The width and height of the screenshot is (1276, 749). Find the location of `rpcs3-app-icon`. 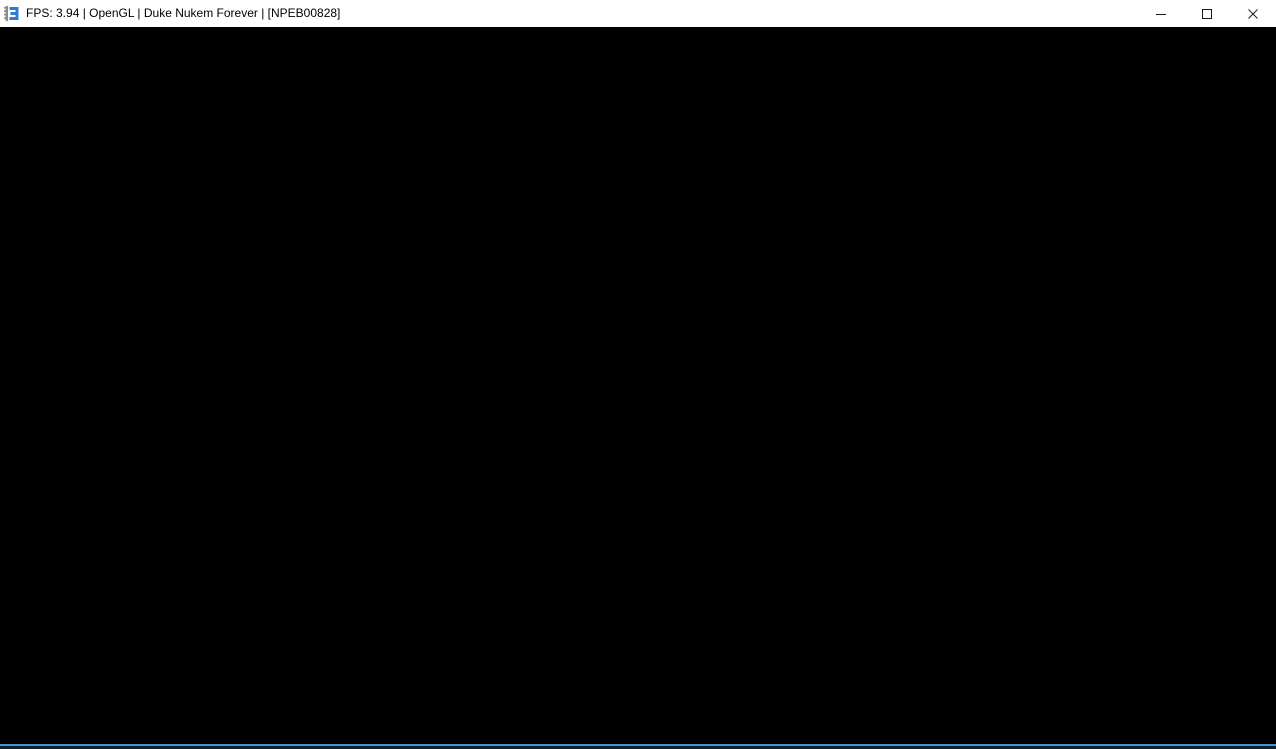

rpcs3-app-icon is located at coordinates (12, 13).